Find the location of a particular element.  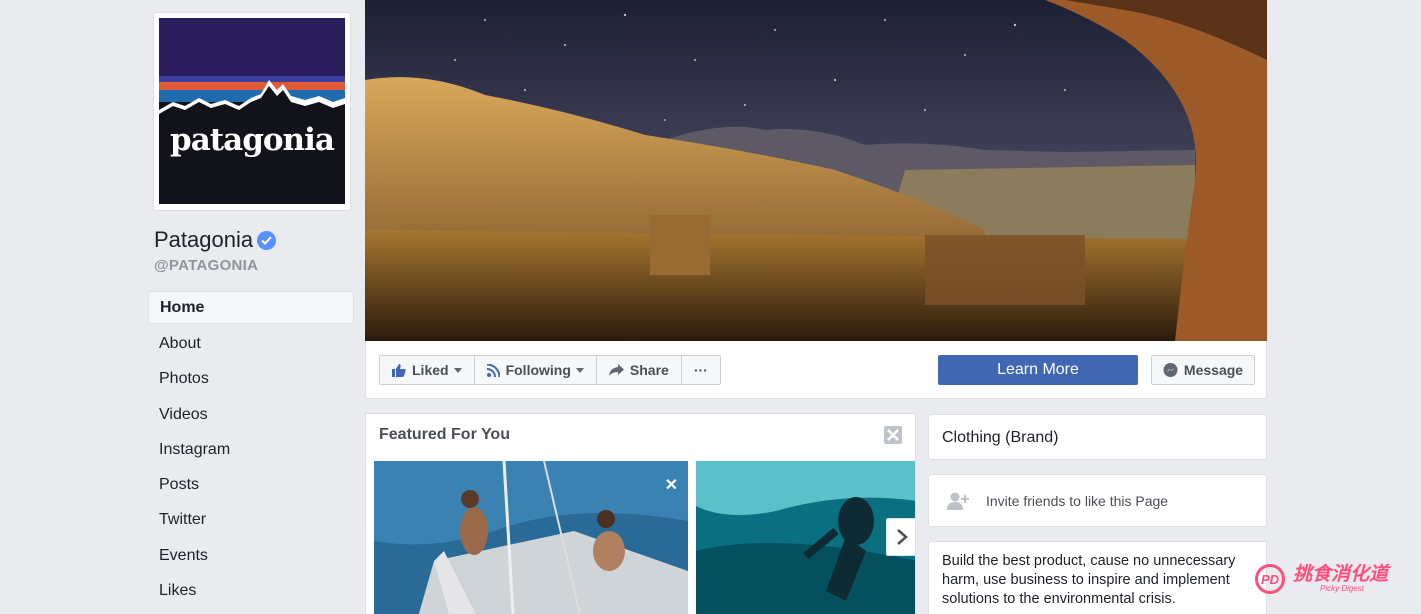

rss-icon is located at coordinates (493, 370).